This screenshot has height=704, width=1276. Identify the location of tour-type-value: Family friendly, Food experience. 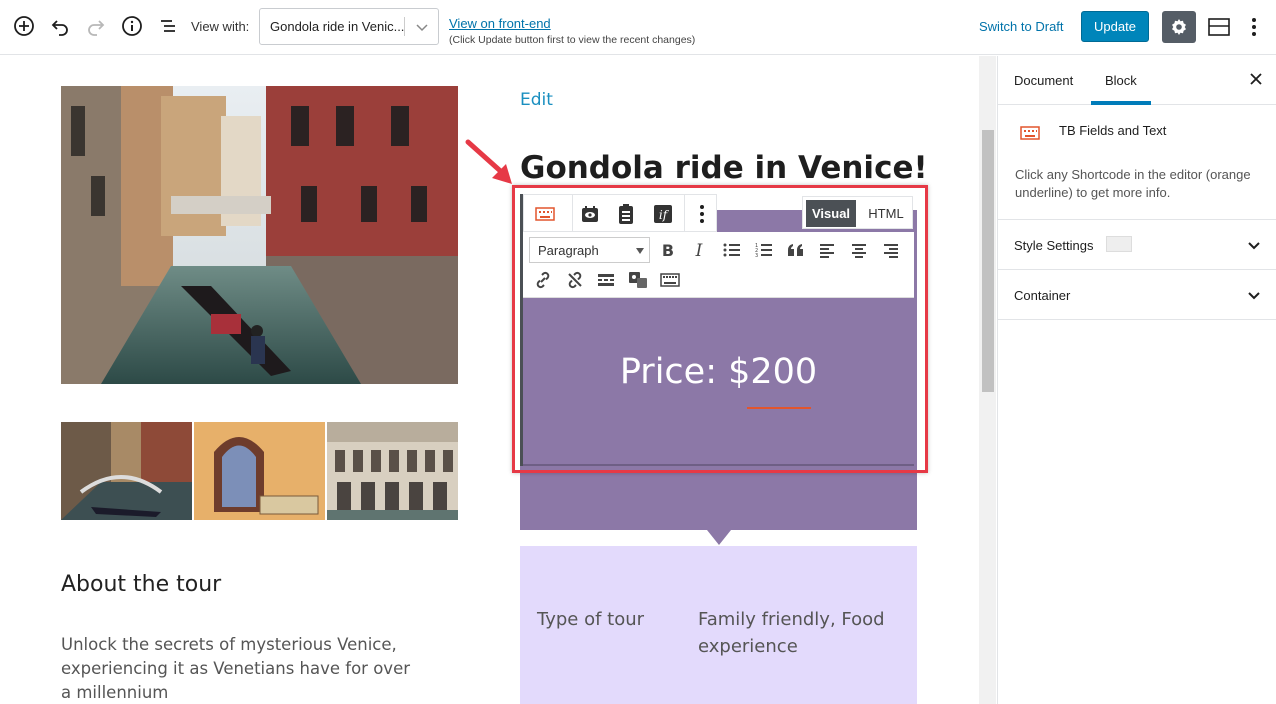
(803, 633).